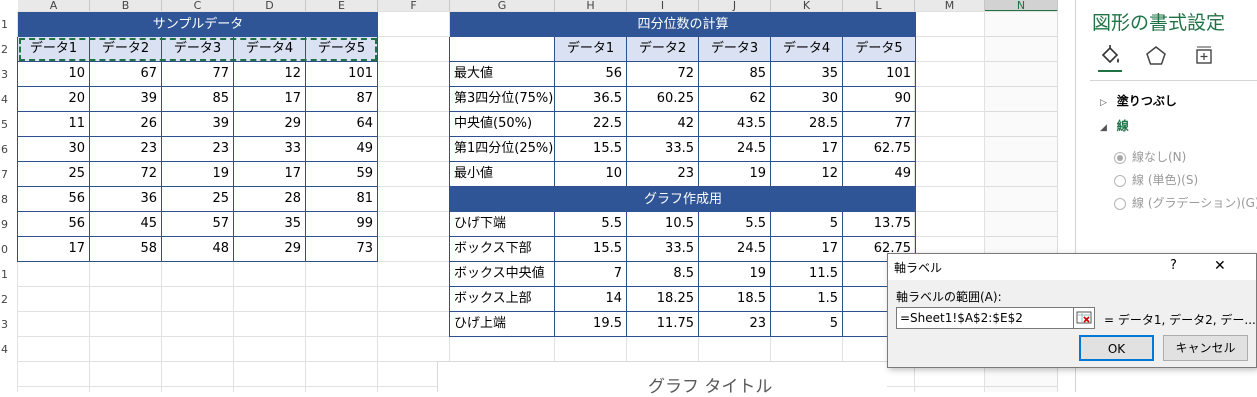  What do you see at coordinates (198, 224) in the screenshot?
I see `sample-cell: 57` at bounding box center [198, 224].